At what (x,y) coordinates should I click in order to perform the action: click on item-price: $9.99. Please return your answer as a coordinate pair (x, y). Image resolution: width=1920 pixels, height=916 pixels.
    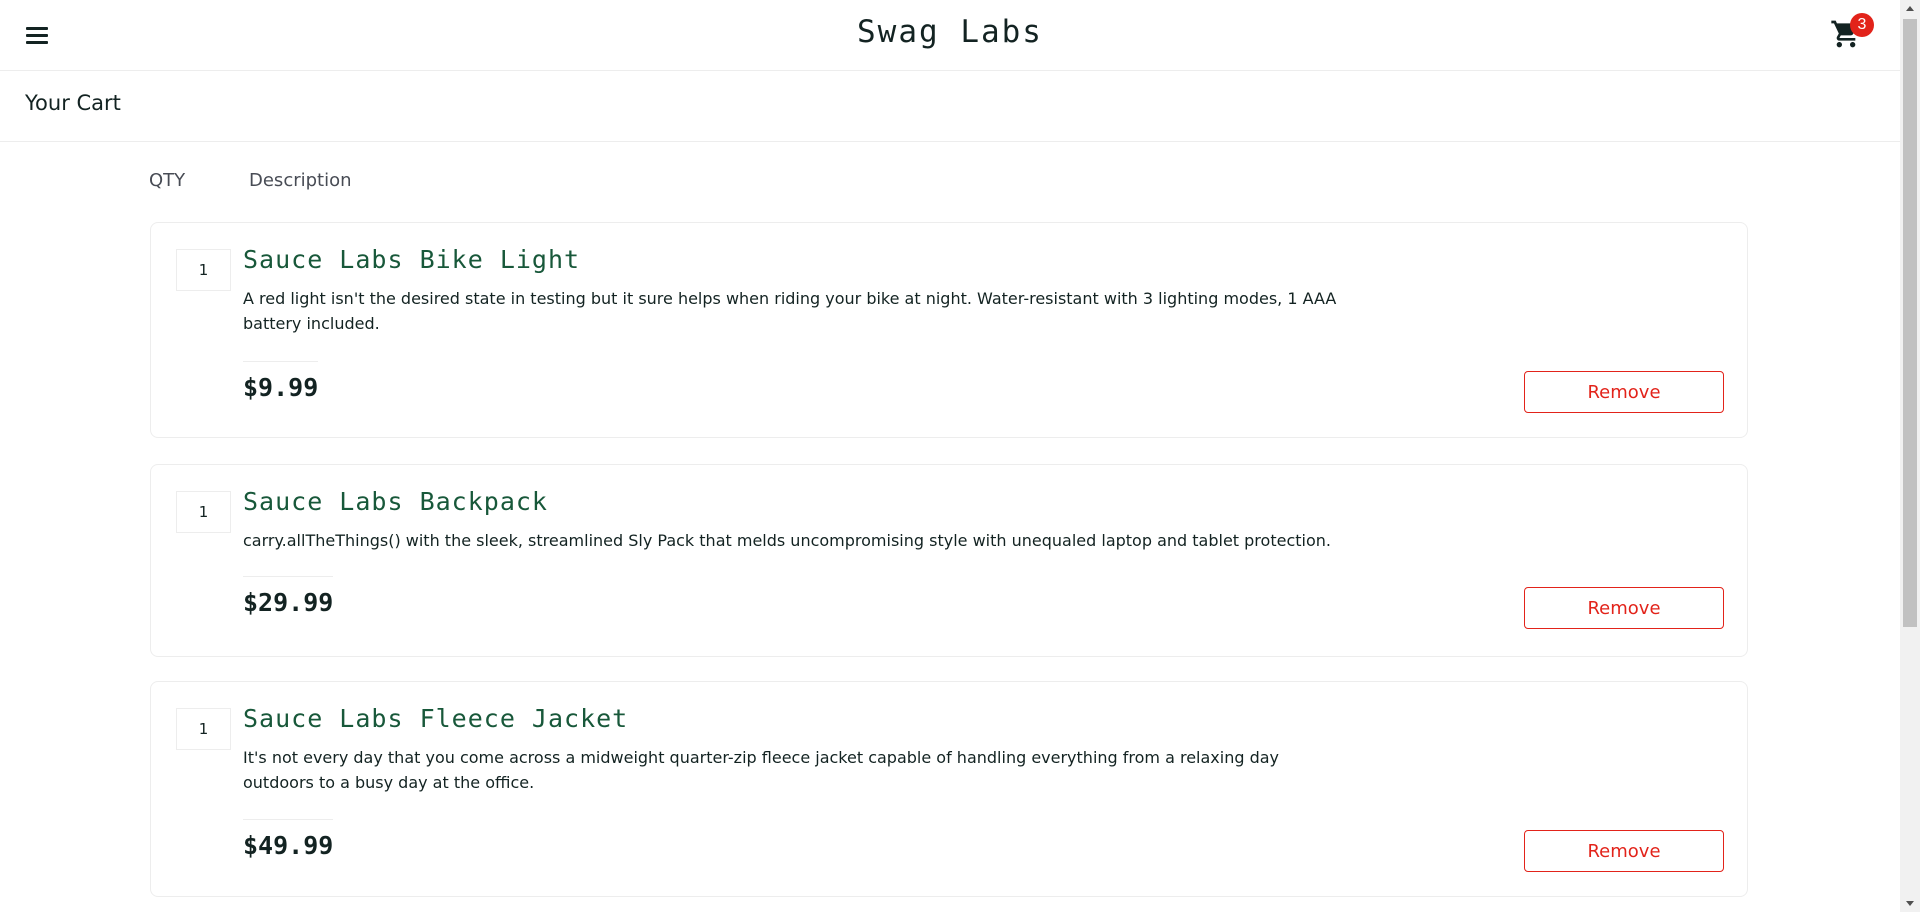
    Looking at the image, I should click on (281, 387).